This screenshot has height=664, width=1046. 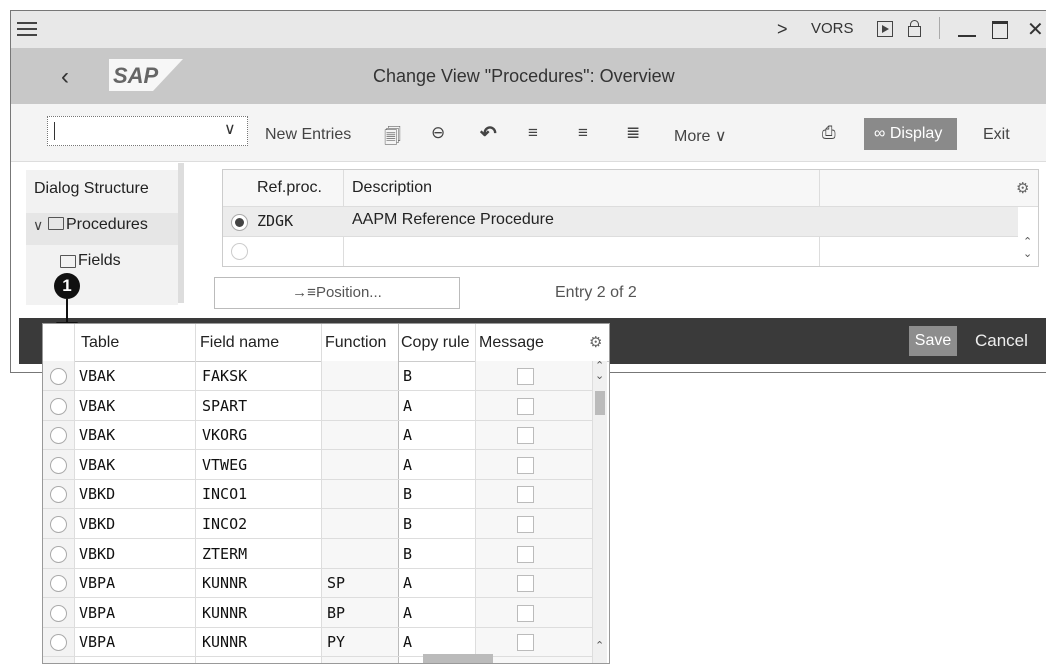 What do you see at coordinates (318, 465) in the screenshot?
I see `table-row: VBAK VTWEG A` at bounding box center [318, 465].